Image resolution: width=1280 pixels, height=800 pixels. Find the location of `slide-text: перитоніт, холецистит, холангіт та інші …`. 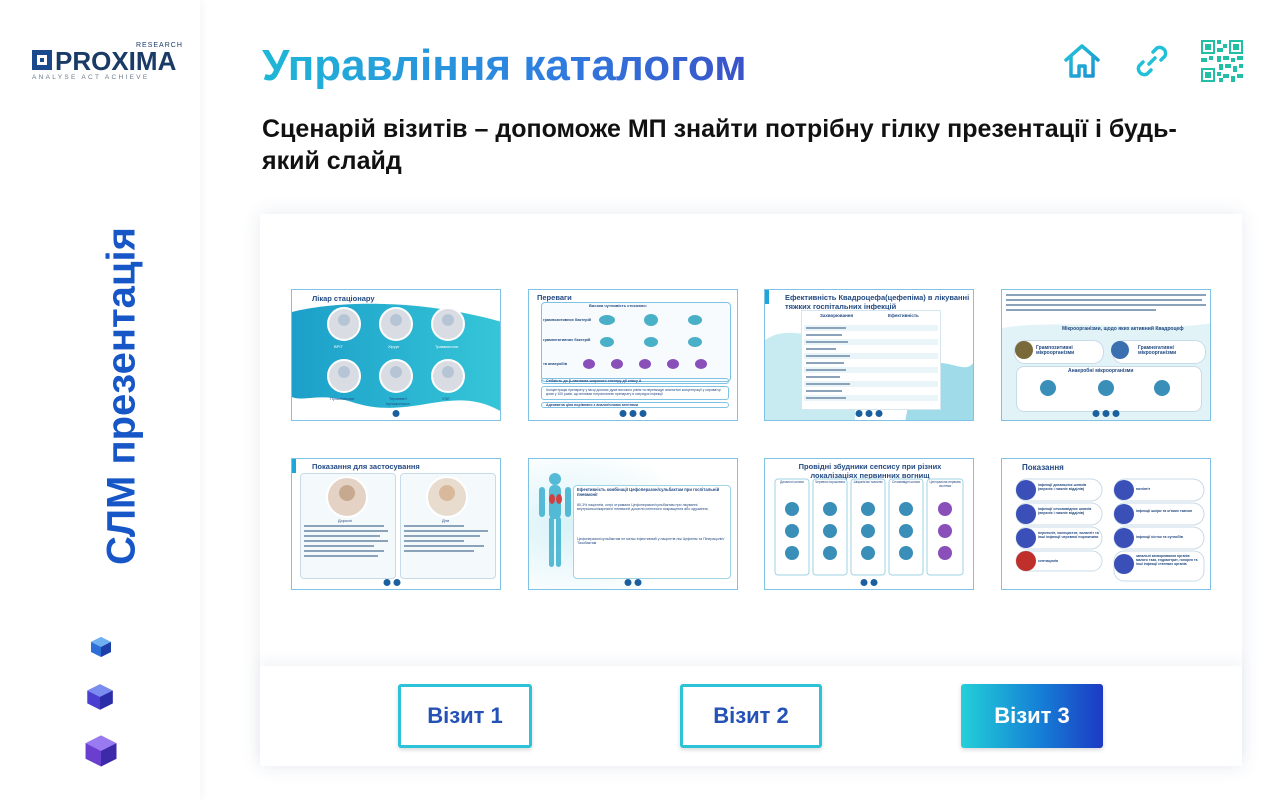

slide-text: перитоніт, холецистит, холангіт та інші … is located at coordinates (1068, 535).